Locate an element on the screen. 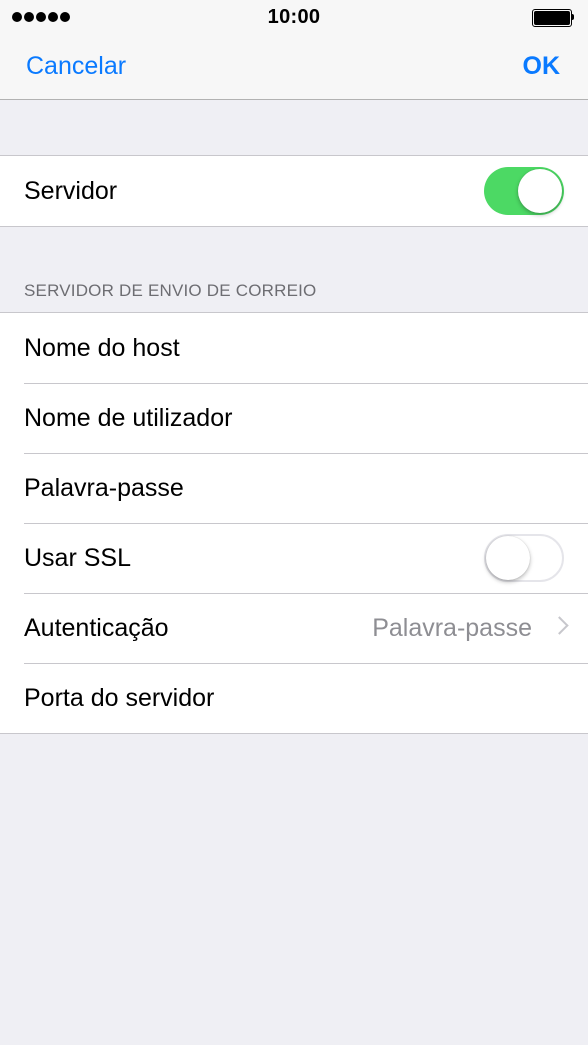 Image resolution: width=588 pixels, height=1045 pixels. outgoing-section-header: SERVIDOR DE ENVIO DE CORREIO is located at coordinates (170, 290).